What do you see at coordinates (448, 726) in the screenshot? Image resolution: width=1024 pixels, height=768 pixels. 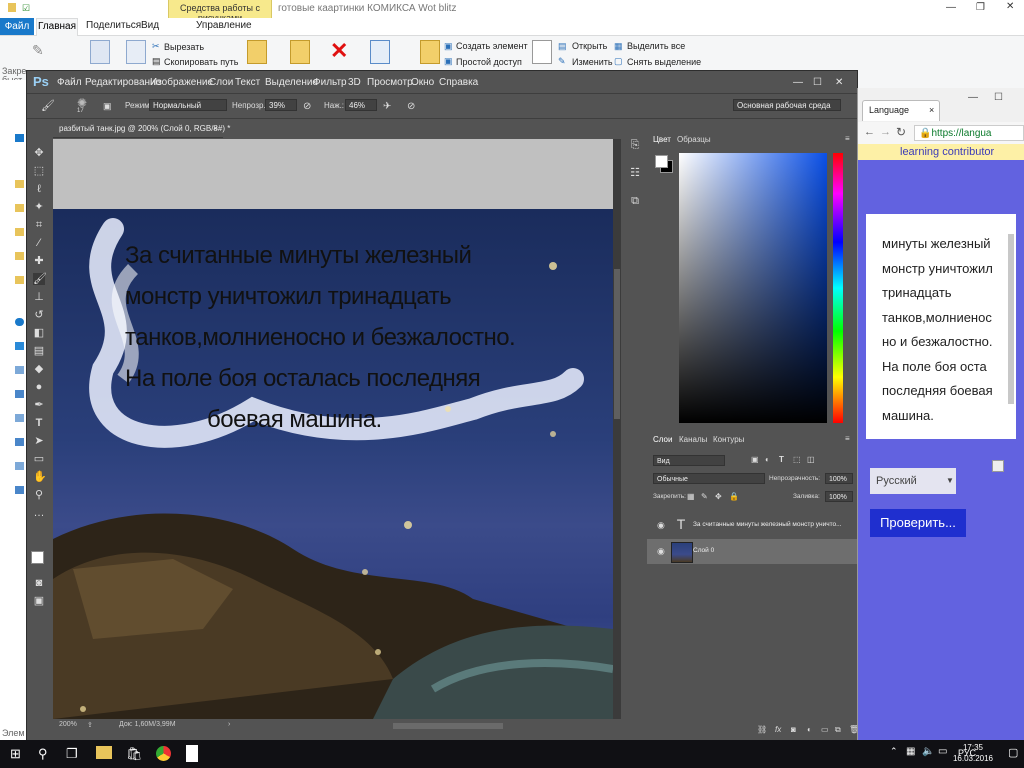 I see `horizontal-scrollbar` at bounding box center [448, 726].